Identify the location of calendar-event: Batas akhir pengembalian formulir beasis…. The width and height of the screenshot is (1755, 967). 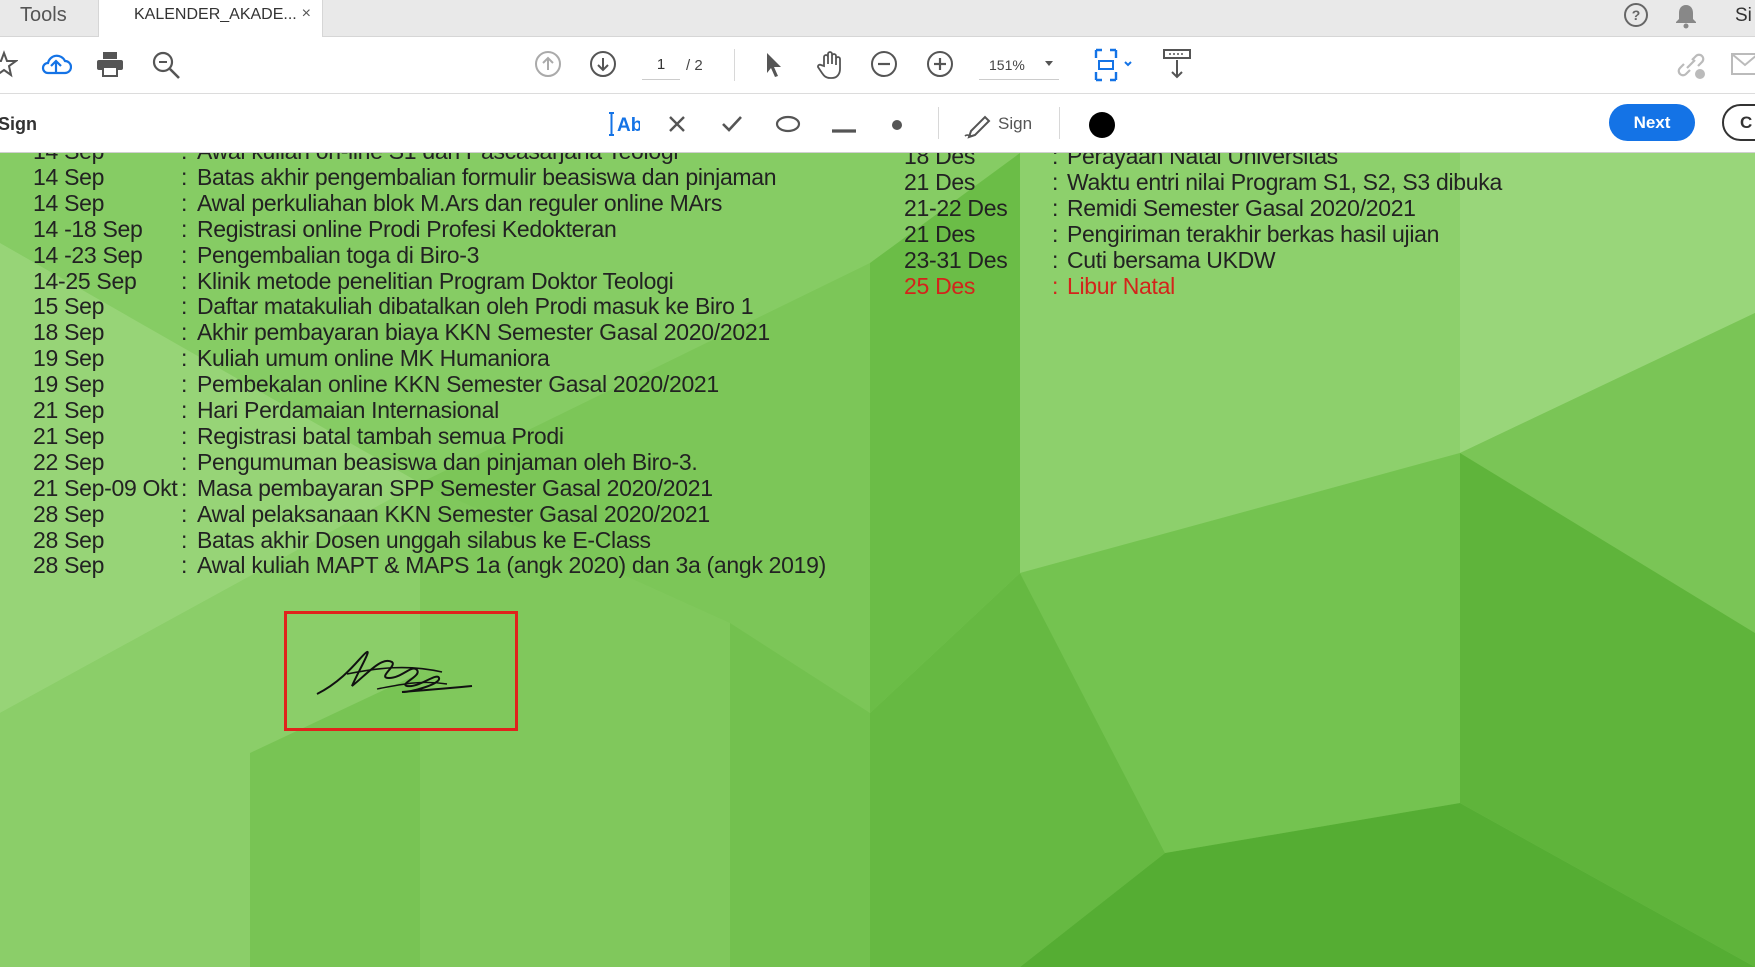
(487, 176).